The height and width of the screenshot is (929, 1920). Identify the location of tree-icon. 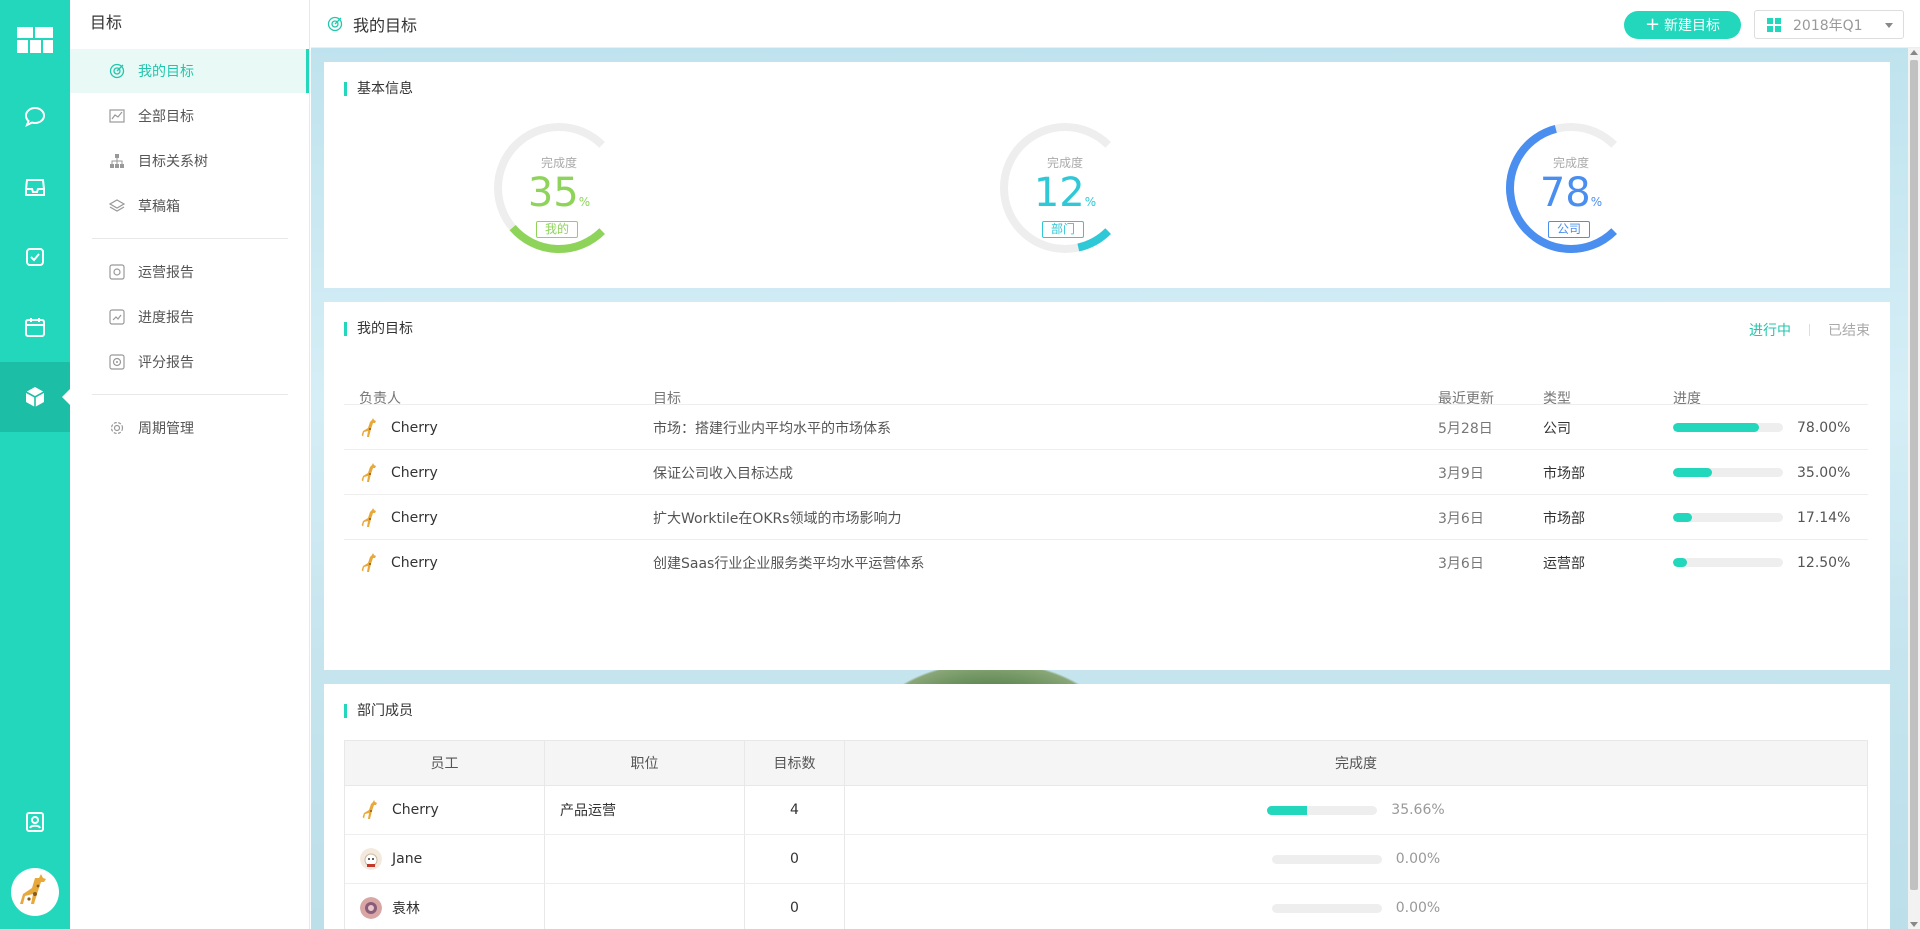
(117, 161).